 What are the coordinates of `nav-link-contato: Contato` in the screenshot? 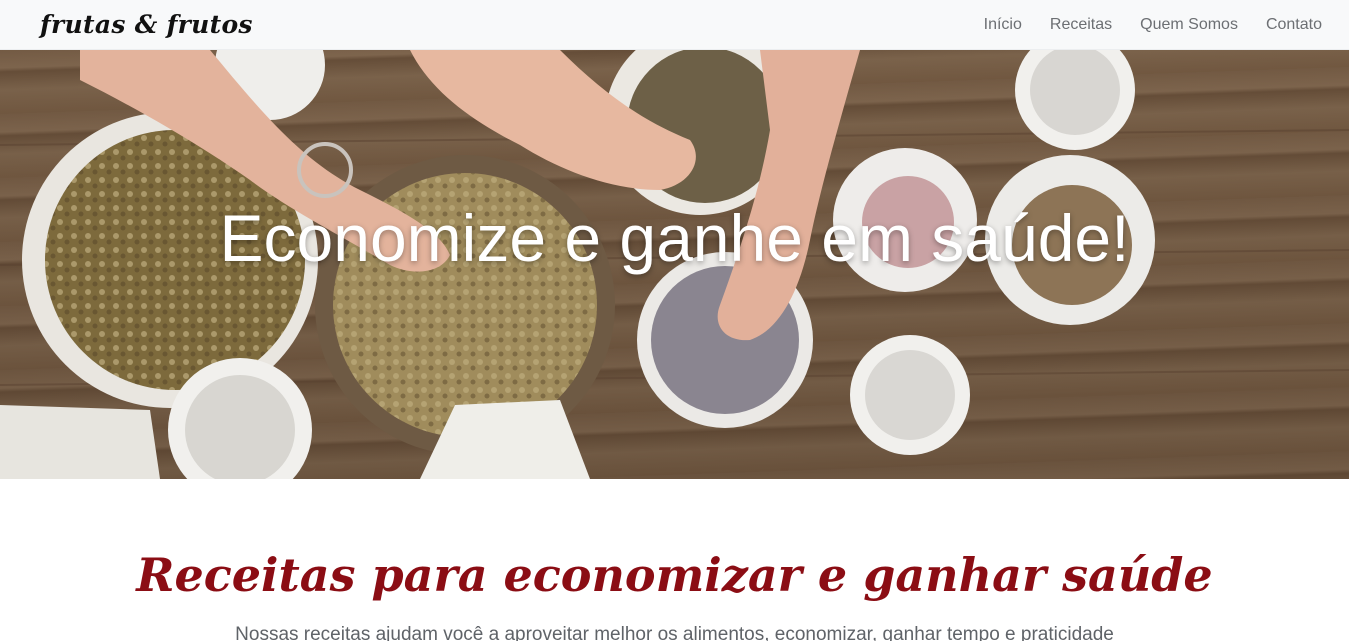 It's located at (1294, 25).